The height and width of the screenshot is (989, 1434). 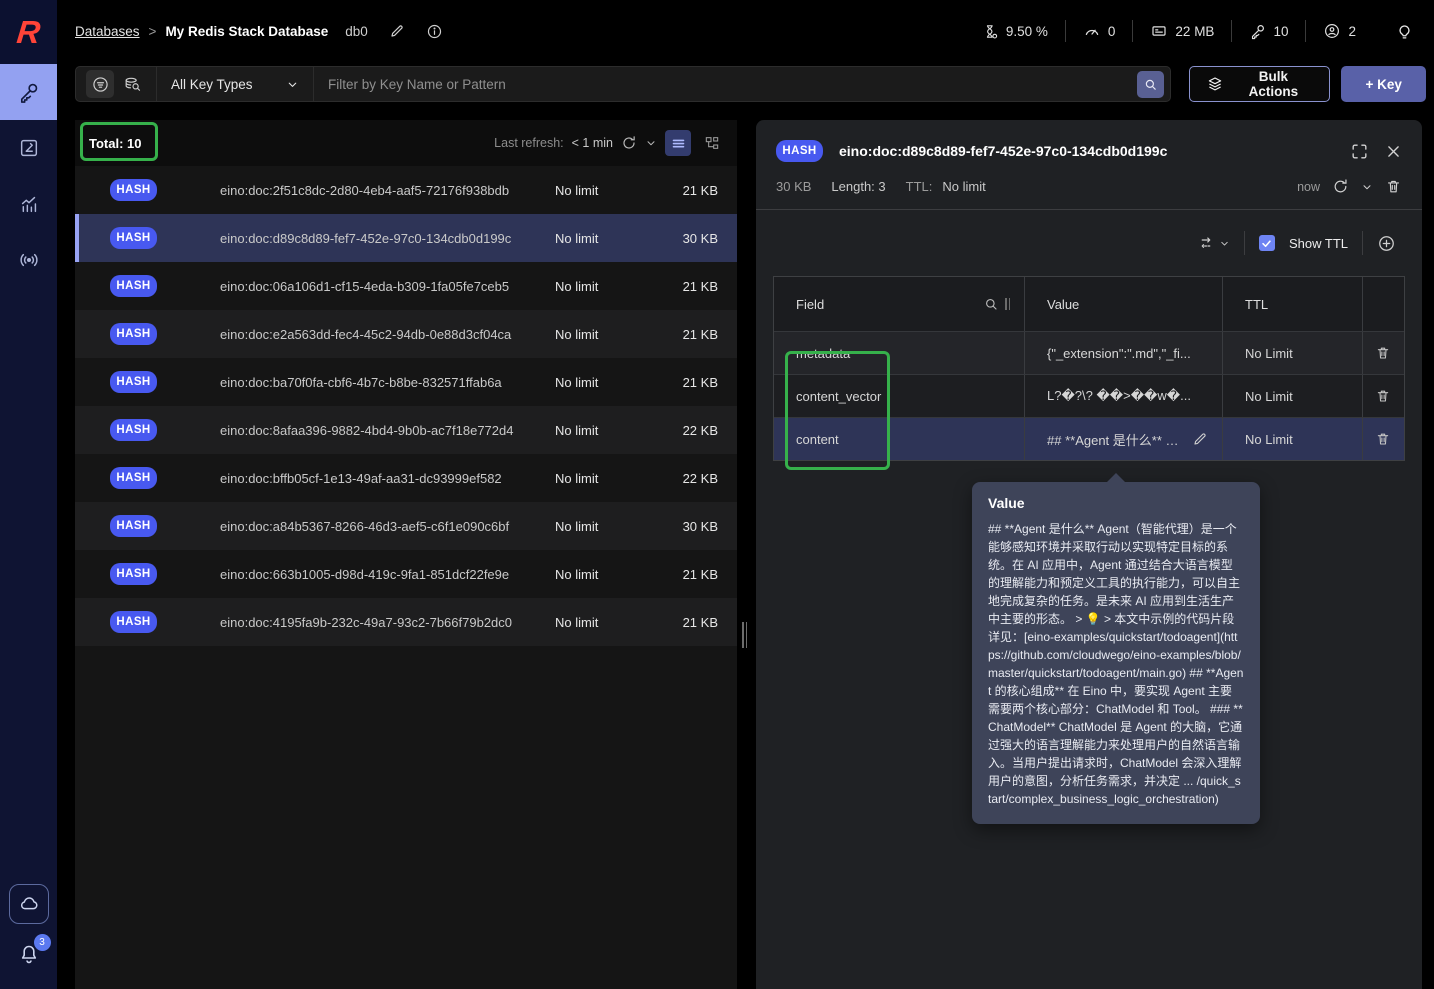 What do you see at coordinates (397, 31) in the screenshot?
I see `edit-db-pencil-icon` at bounding box center [397, 31].